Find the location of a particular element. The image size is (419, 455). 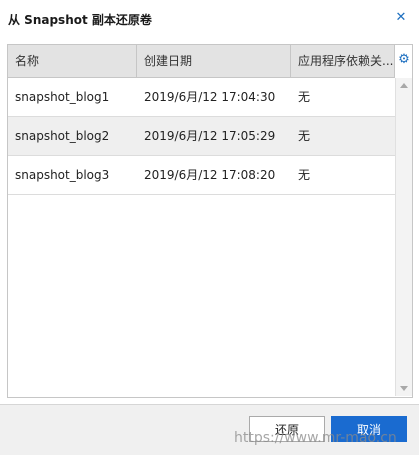

close-icon: ✕ is located at coordinates (401, 18).